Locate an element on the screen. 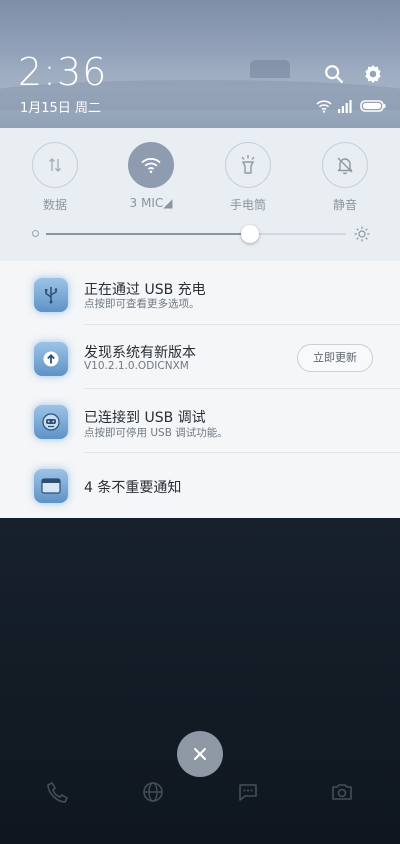  clock-time: 2:36 is located at coordinates (63, 72).